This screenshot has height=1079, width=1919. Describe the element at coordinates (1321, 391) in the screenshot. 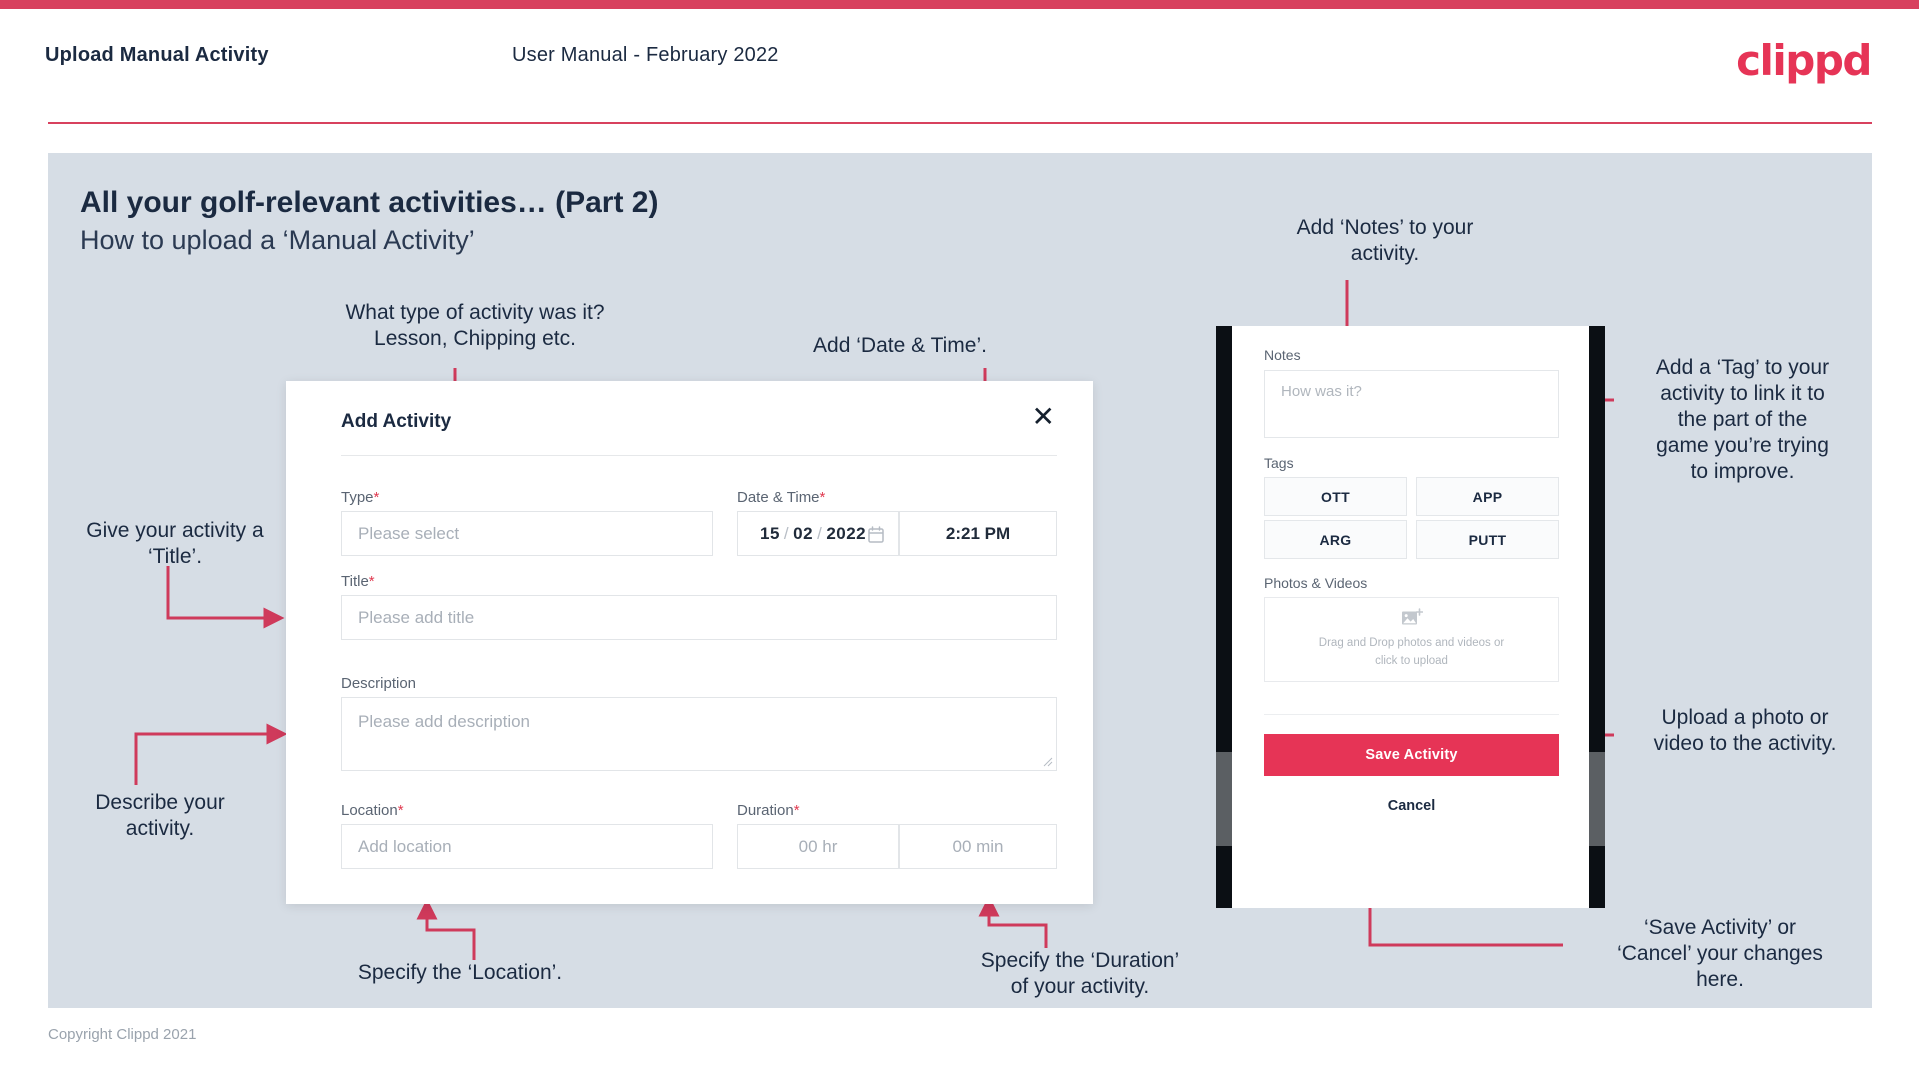

I see `notes-placeholder: How was it?` at that location.